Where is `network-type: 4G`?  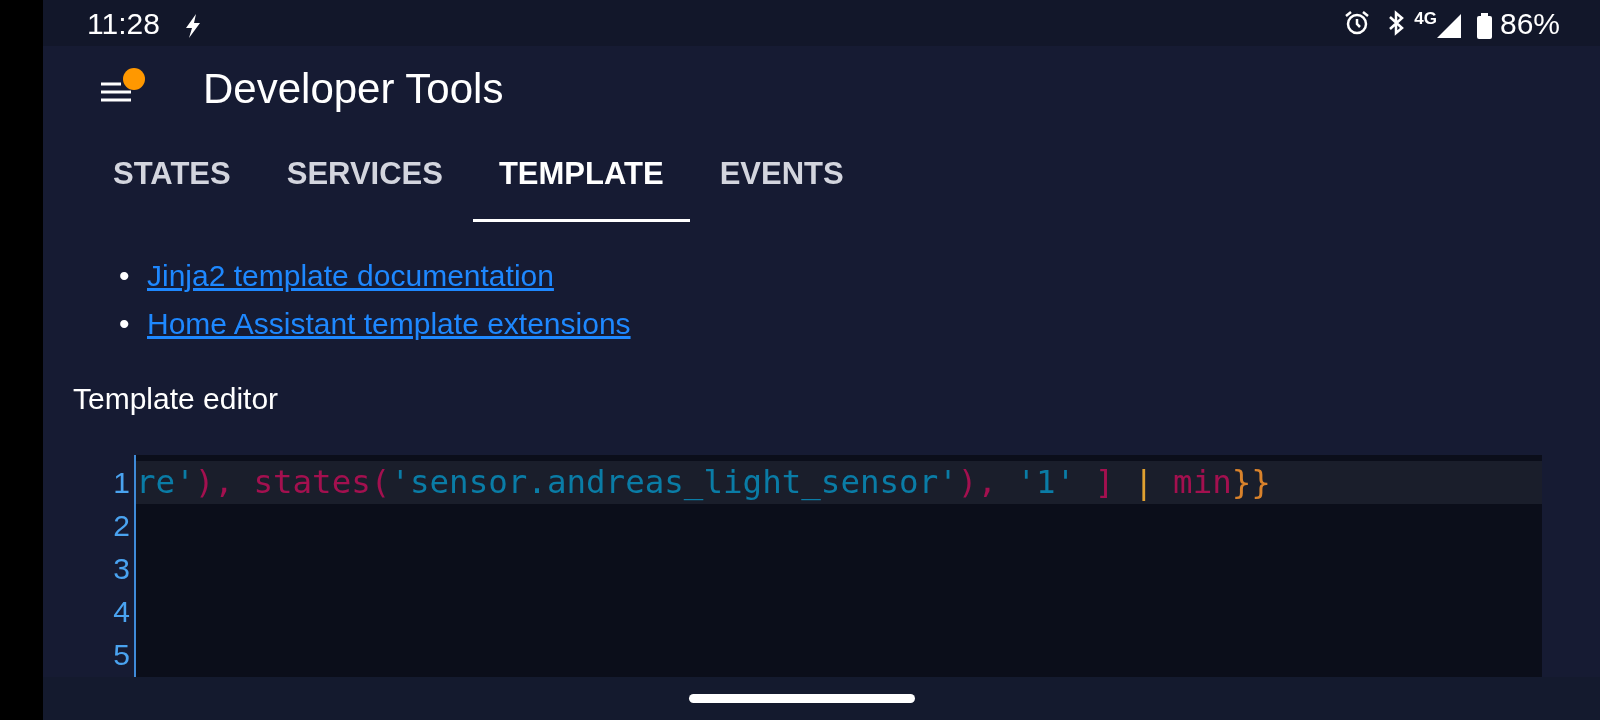 network-type: 4G is located at coordinates (1425, 19).